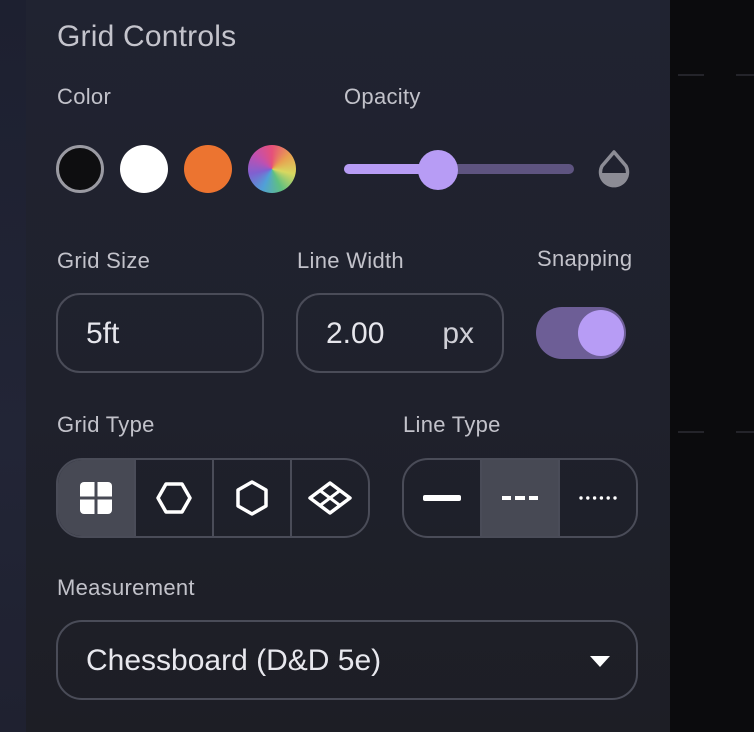 The image size is (754, 732). I want to click on grid-size-label: Grid Size, so click(104, 260).